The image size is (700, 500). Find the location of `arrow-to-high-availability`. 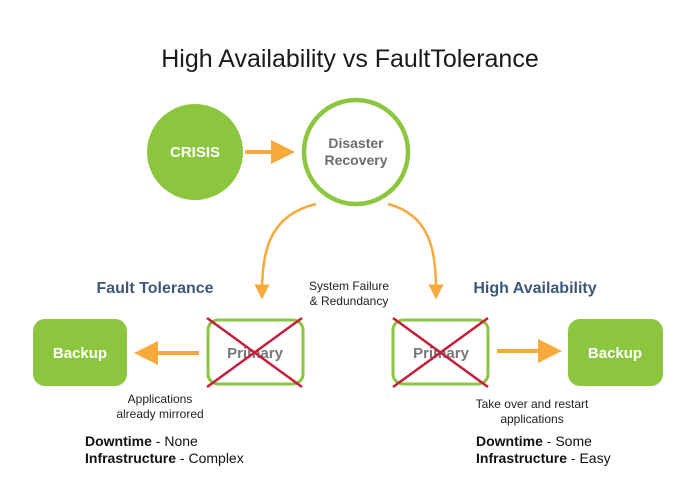

arrow-to-high-availability is located at coordinates (415, 251).